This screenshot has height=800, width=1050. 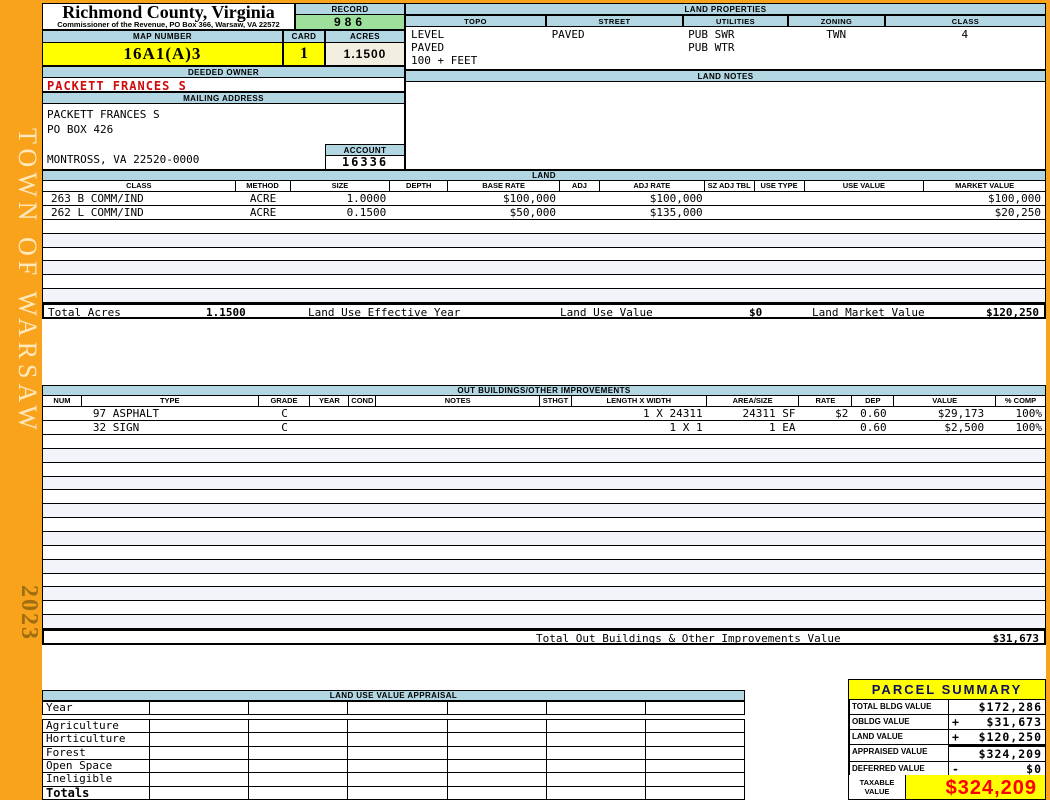 I want to click on market-value-cell: $20,250, so click(x=1017, y=212).